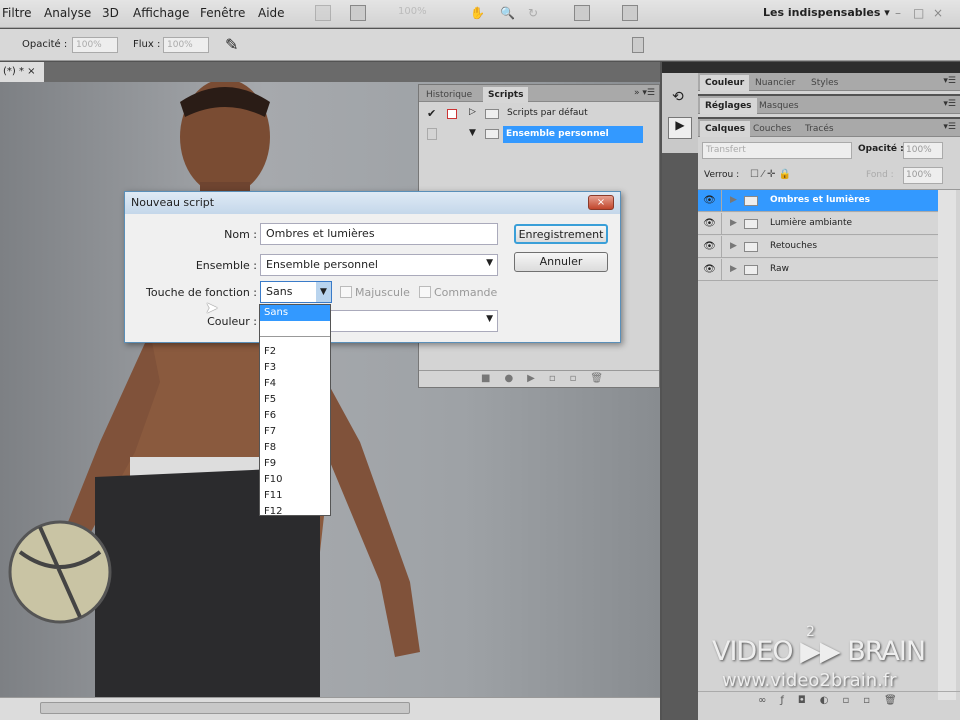 This screenshot has width=960, height=720. What do you see at coordinates (824, 83) in the screenshot?
I see `tab-styles: Styles` at bounding box center [824, 83].